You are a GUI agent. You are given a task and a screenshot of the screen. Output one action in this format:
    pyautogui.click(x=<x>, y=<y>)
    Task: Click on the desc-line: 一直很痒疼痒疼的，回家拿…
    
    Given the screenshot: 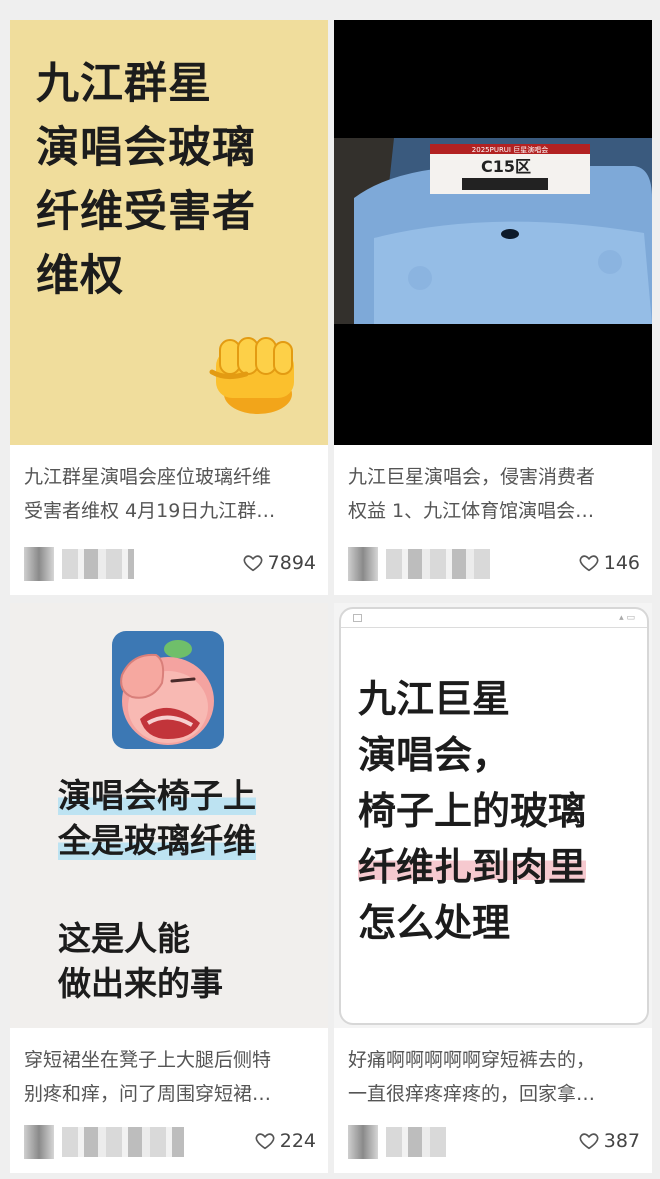 What is the action you would take?
    pyautogui.click(x=472, y=1094)
    